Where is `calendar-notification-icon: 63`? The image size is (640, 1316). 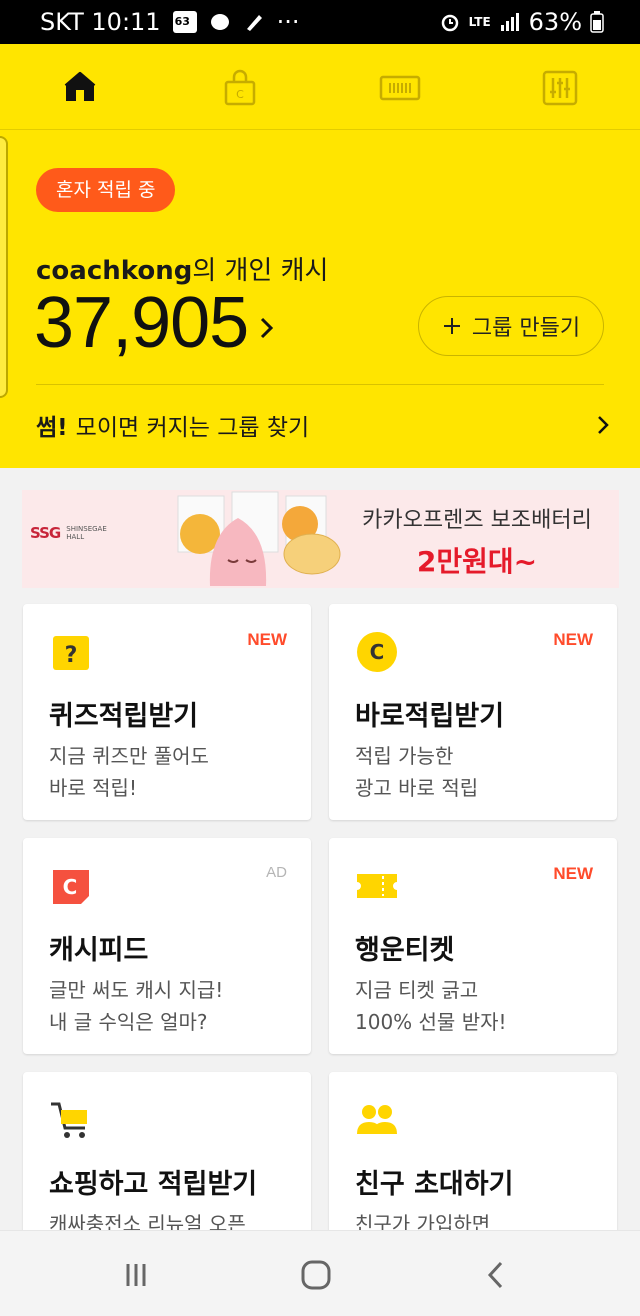
calendar-notification-icon: 63 is located at coordinates (184, 22).